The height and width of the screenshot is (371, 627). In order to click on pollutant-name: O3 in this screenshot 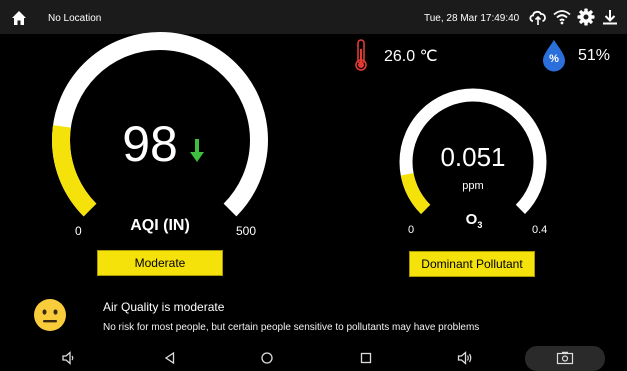, I will do `click(474, 220)`.